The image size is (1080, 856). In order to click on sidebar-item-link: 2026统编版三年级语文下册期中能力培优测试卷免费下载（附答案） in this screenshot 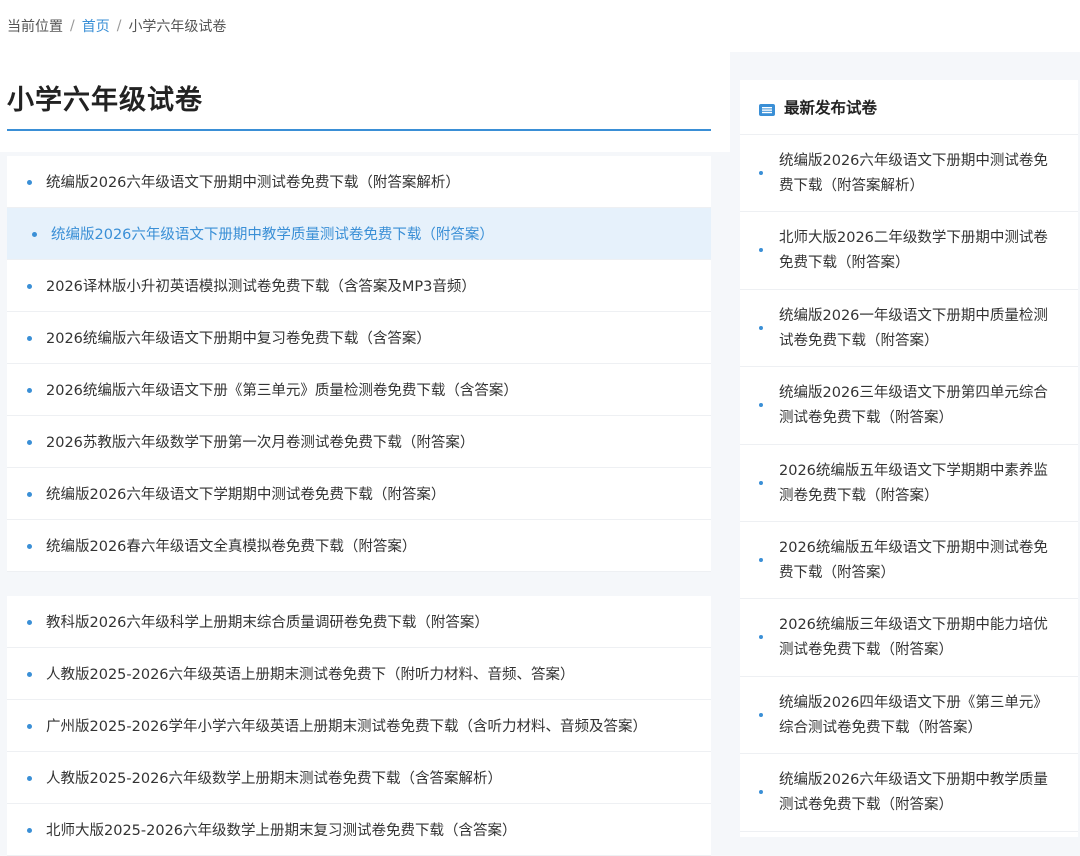, I will do `click(916, 638)`.